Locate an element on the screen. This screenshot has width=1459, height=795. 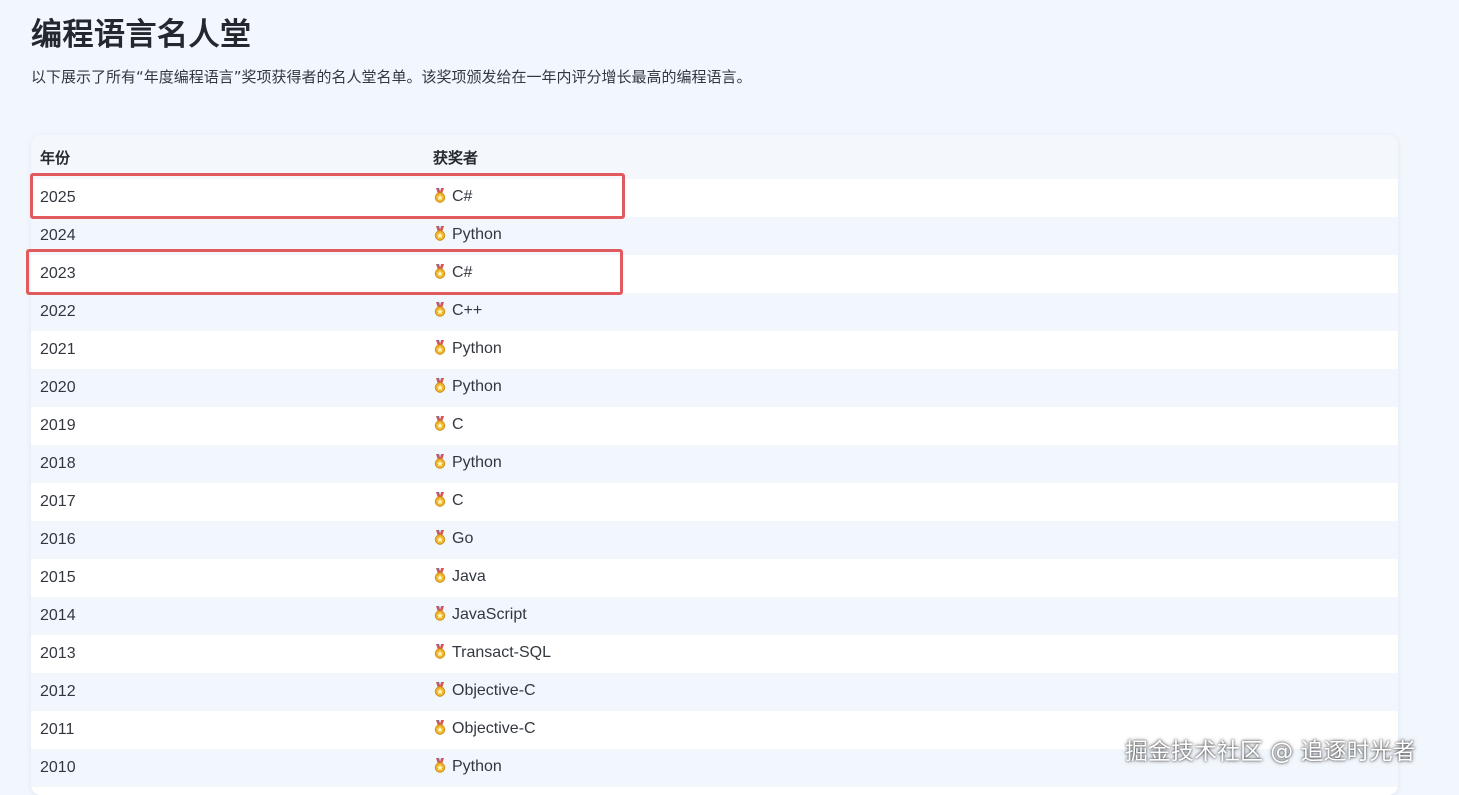
table-row: 2016 Go is located at coordinates (714, 540).